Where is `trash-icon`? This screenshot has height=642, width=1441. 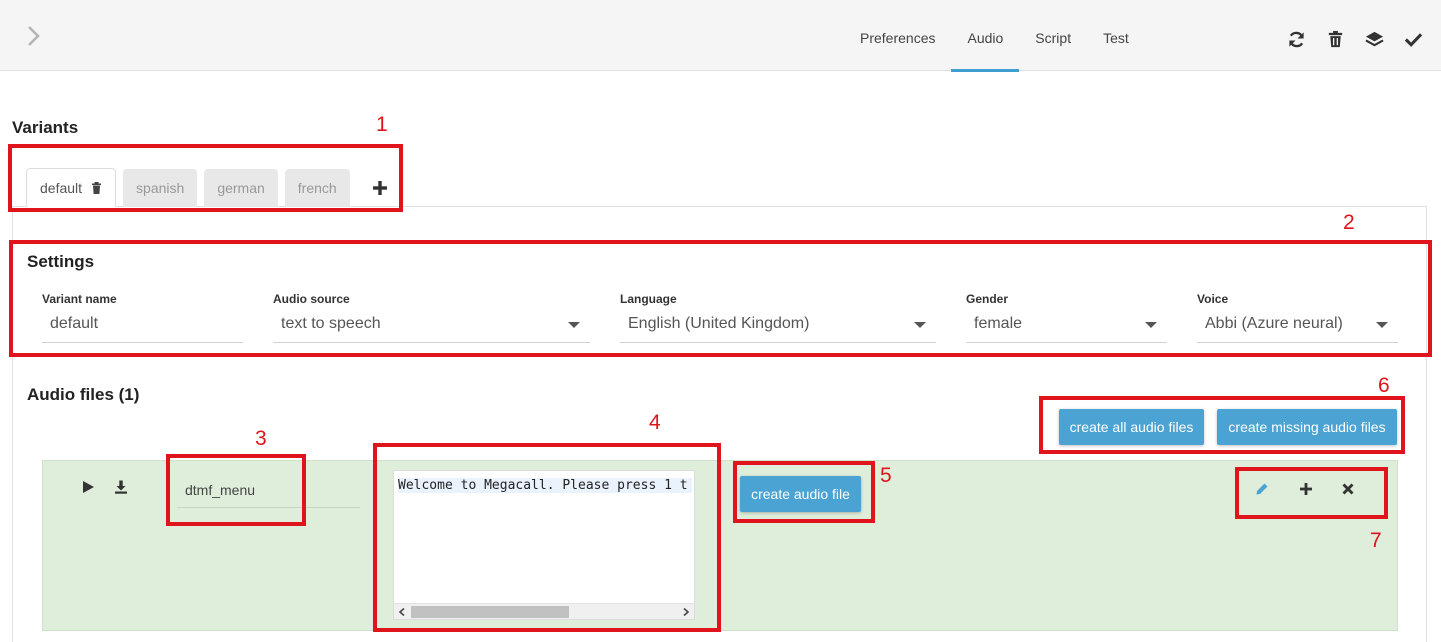 trash-icon is located at coordinates (1335, 39).